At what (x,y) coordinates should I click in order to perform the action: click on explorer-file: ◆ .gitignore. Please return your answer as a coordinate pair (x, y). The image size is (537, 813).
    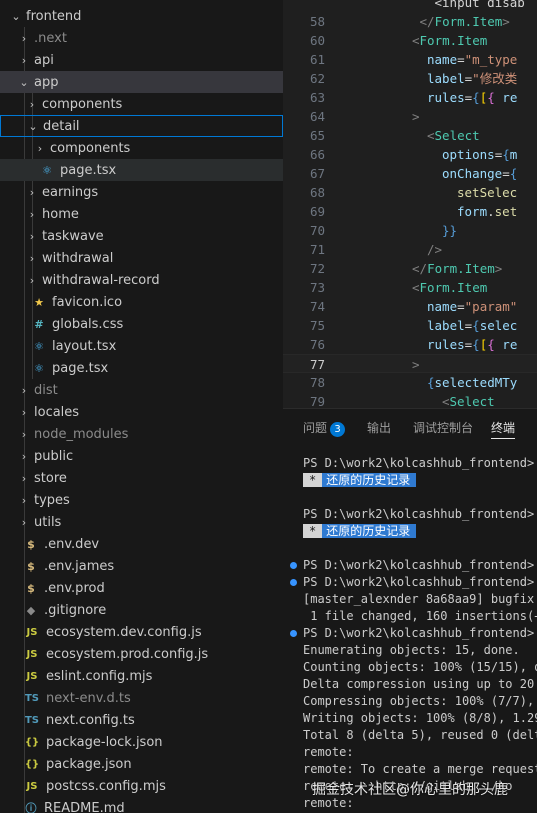
    Looking at the image, I should click on (141, 610).